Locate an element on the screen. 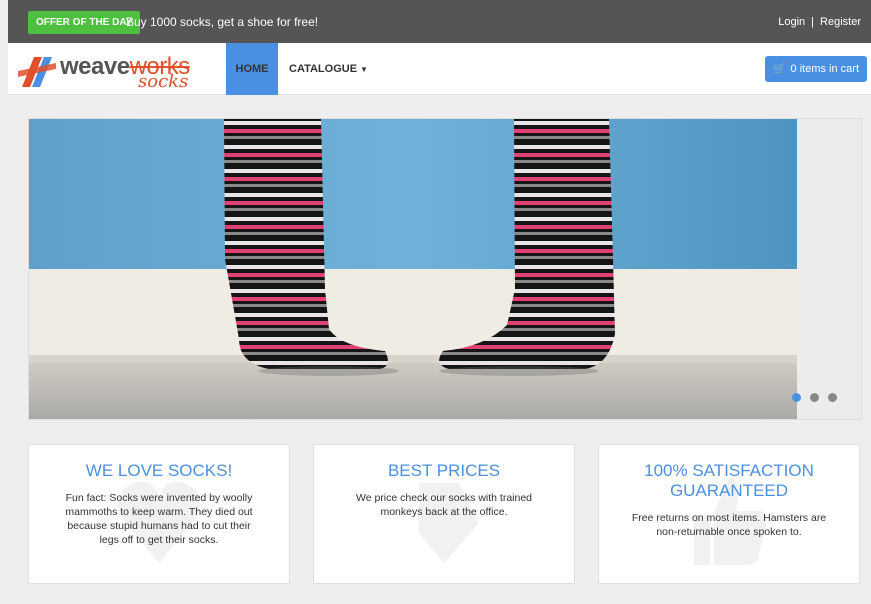 This screenshot has width=871, height=604. logo-mark-icon is located at coordinates (37, 72).